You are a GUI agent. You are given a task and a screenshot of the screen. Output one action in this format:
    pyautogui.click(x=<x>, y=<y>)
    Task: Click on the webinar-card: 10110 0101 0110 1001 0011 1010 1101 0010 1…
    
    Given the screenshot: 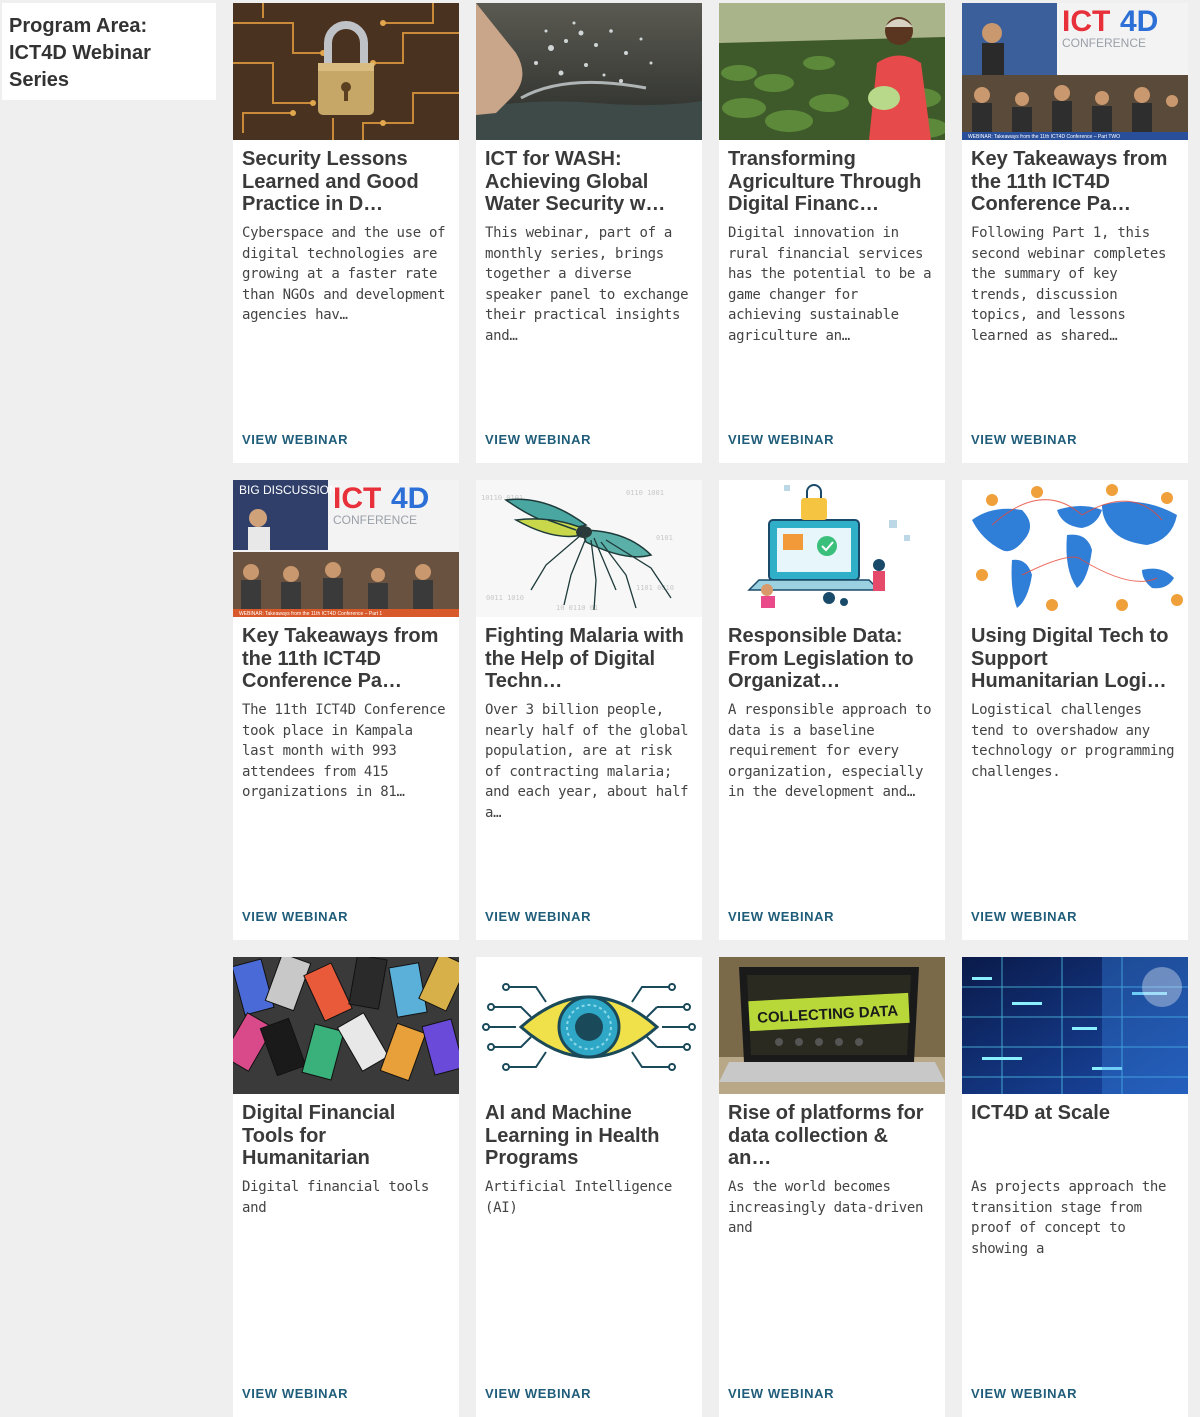 What is the action you would take?
    pyautogui.click(x=589, y=710)
    